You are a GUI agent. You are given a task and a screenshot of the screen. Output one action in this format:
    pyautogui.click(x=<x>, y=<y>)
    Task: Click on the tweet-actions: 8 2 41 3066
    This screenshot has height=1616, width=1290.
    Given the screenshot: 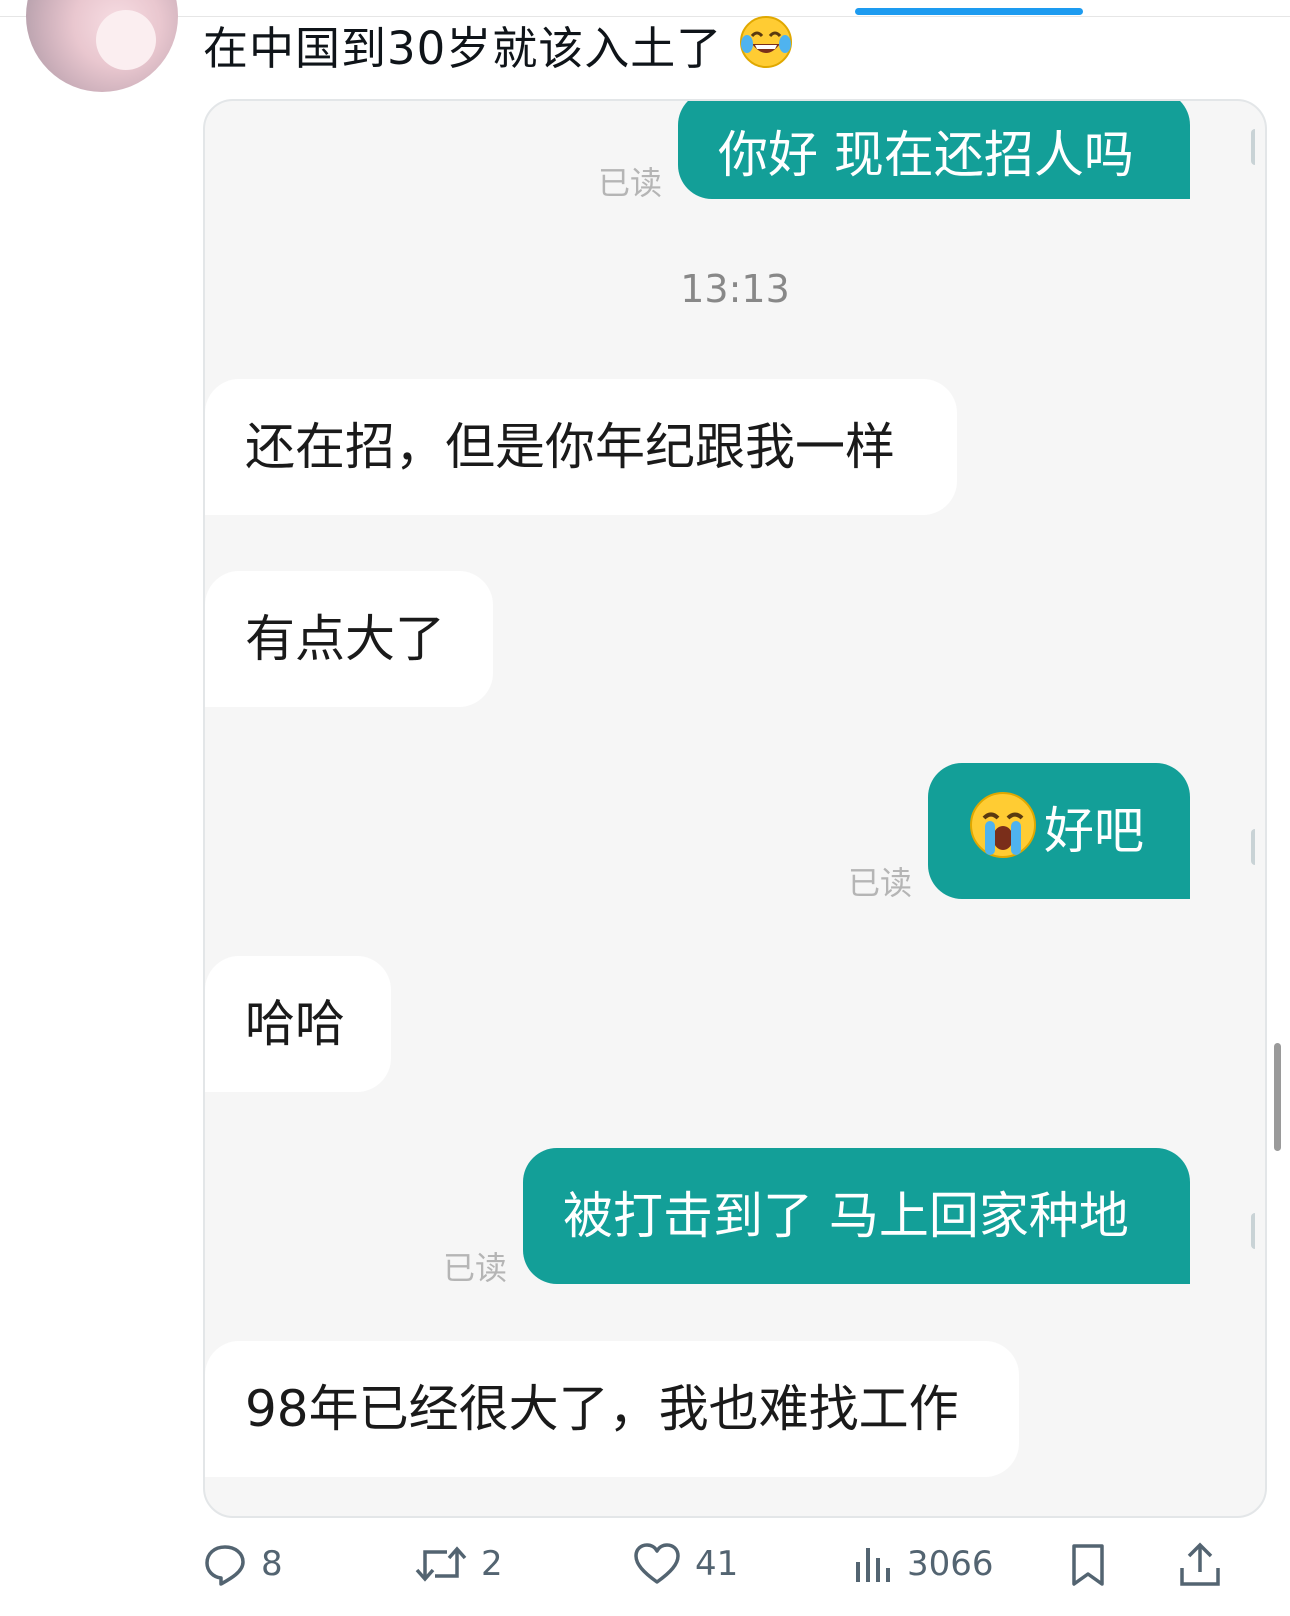 What is the action you would take?
    pyautogui.click(x=734, y=1567)
    